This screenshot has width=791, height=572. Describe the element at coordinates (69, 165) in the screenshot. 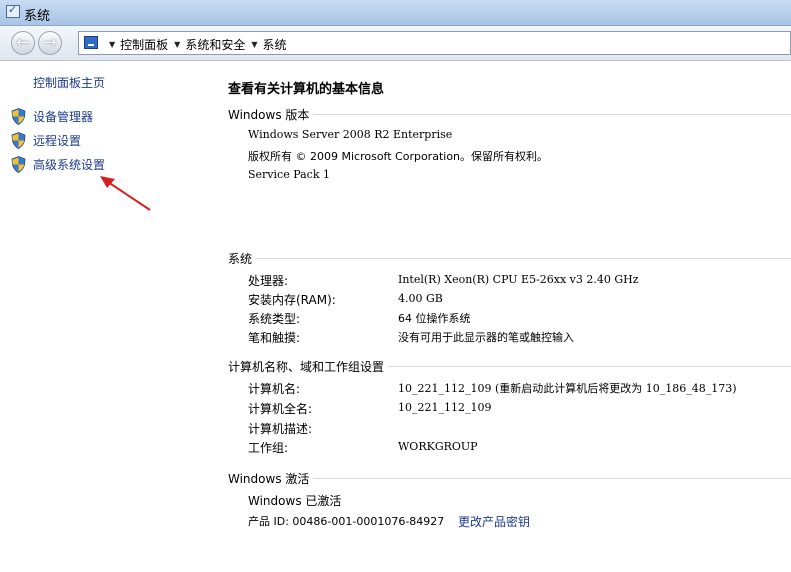

I see `sidebar-item-label: 高级系统设置` at that location.